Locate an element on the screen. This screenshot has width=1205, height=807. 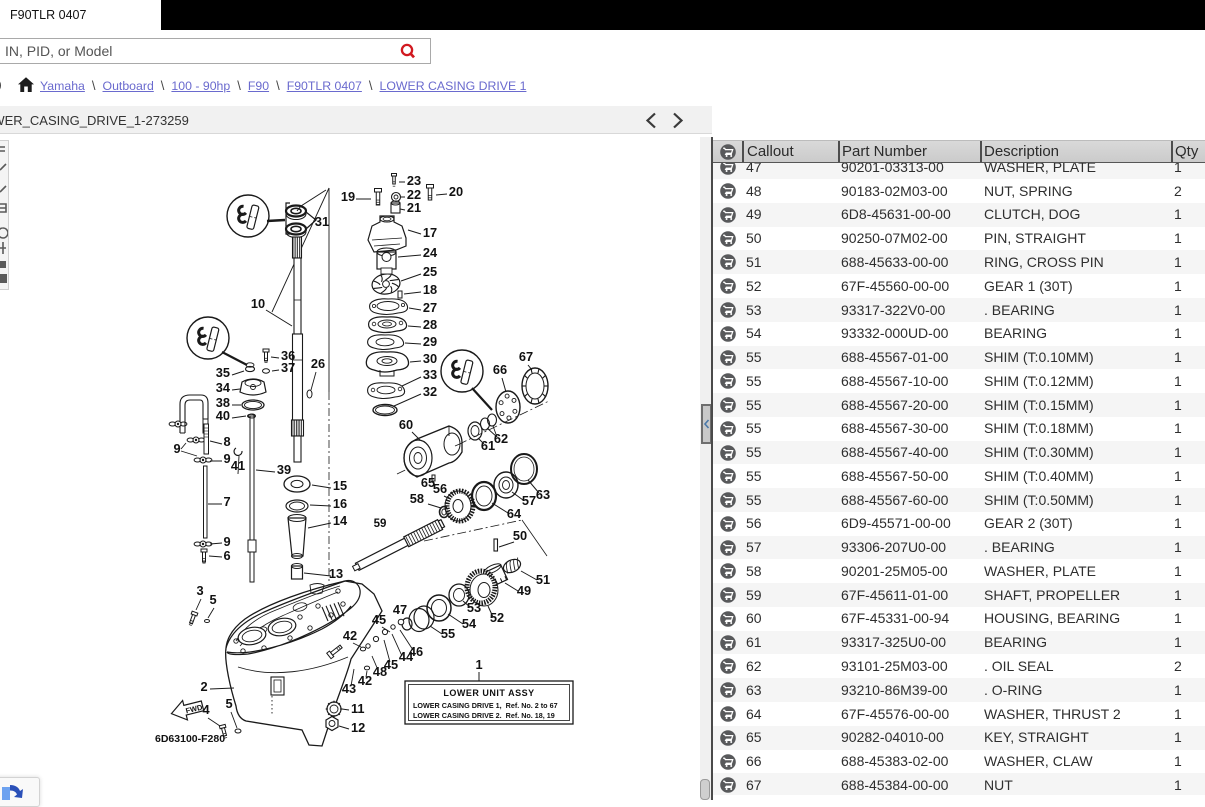
svg-text: 13 is located at coordinates (336, 573).